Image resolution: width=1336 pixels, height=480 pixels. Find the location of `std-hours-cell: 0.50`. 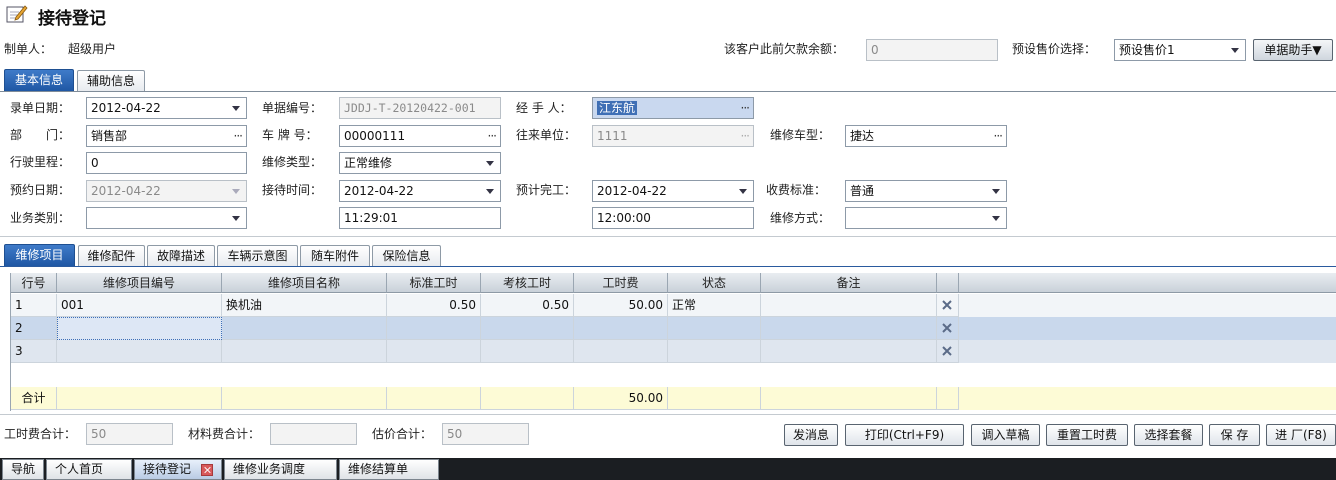

std-hours-cell: 0.50 is located at coordinates (434, 305).